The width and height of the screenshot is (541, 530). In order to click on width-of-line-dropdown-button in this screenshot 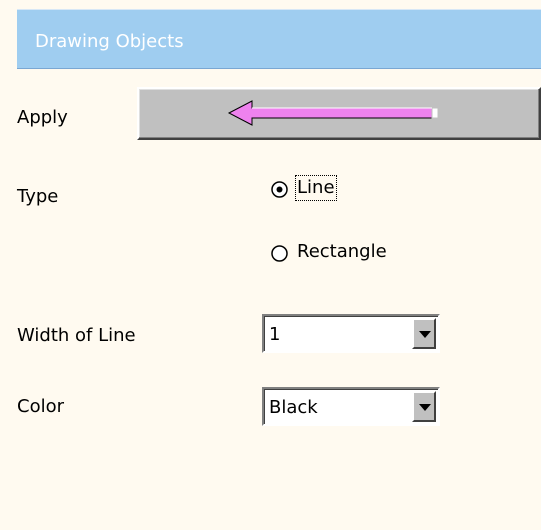, I will do `click(424, 333)`.